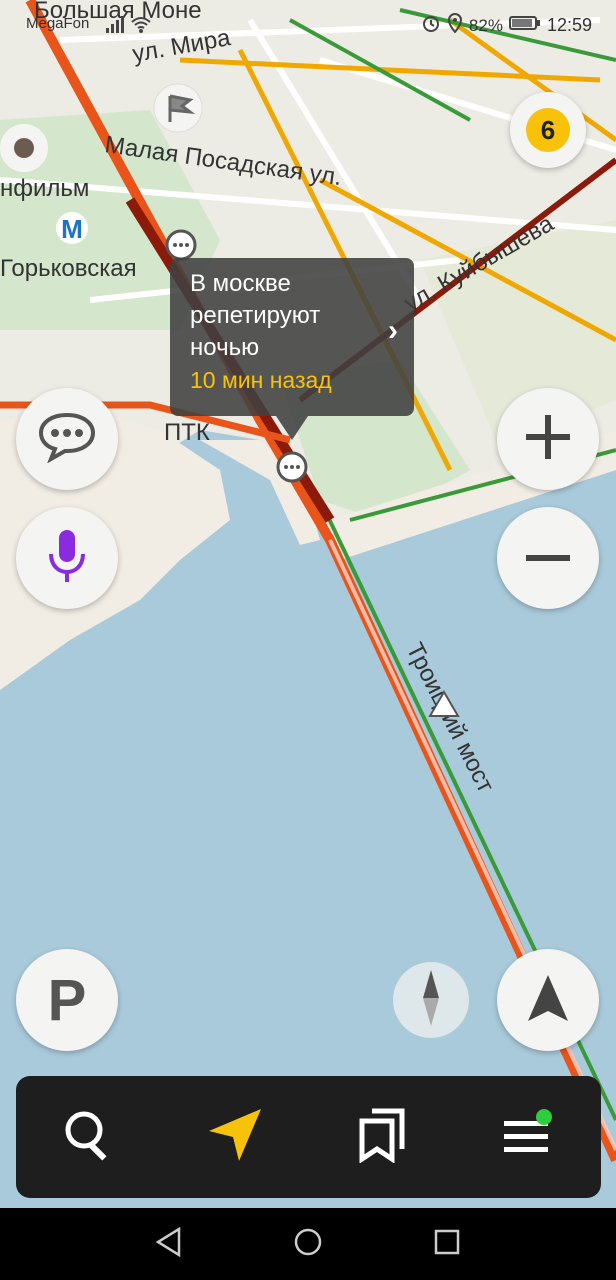  What do you see at coordinates (485, 25) in the screenshot?
I see `battery-percent: 82%` at bounding box center [485, 25].